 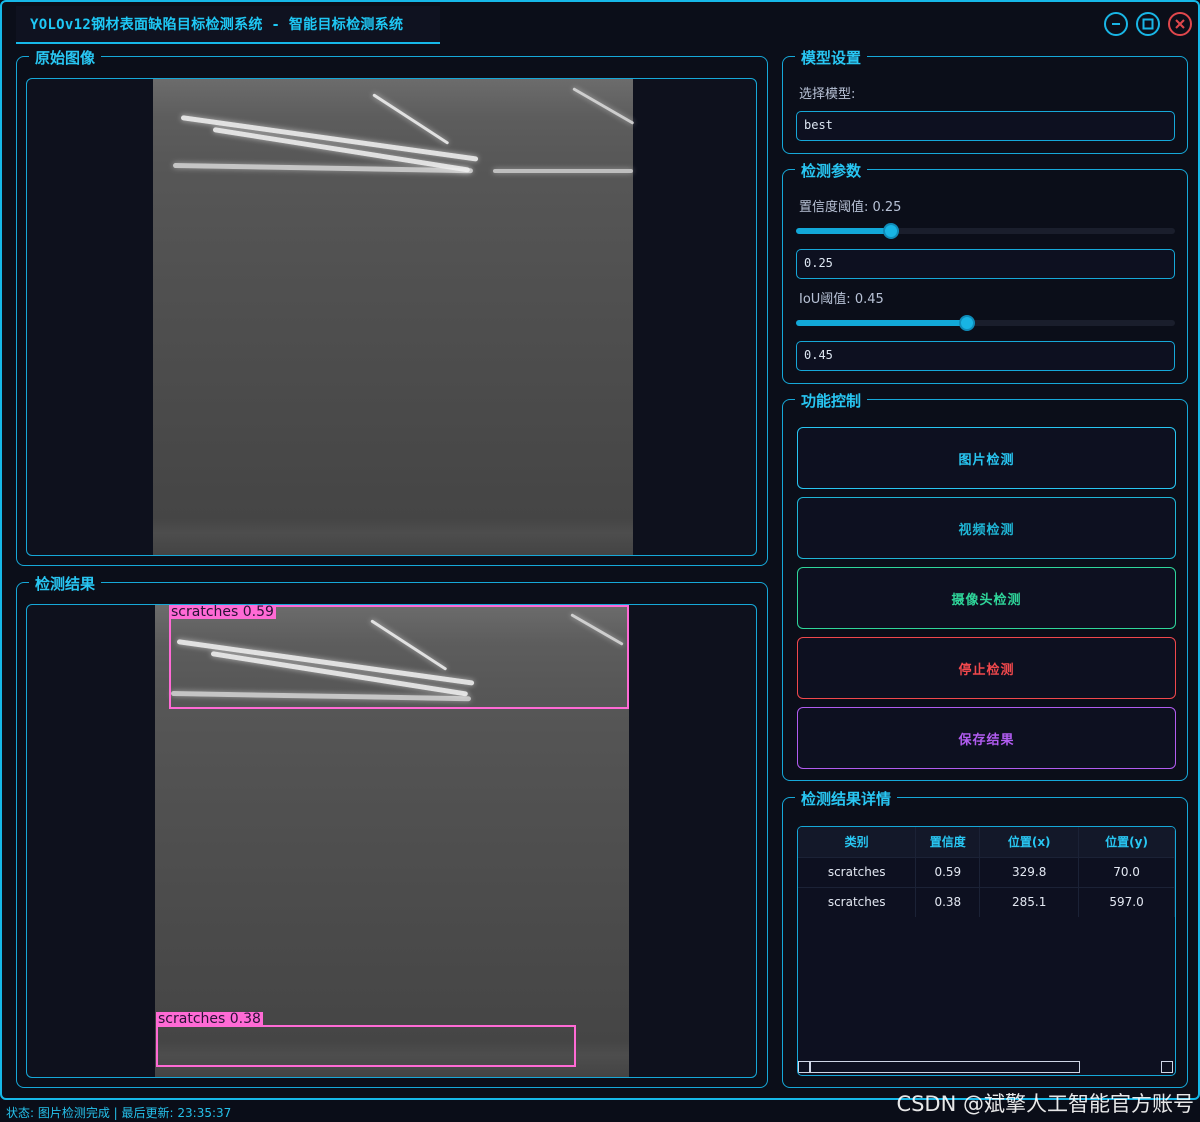 What do you see at coordinates (1148, 24) in the screenshot?
I see `maximize-icon` at bounding box center [1148, 24].